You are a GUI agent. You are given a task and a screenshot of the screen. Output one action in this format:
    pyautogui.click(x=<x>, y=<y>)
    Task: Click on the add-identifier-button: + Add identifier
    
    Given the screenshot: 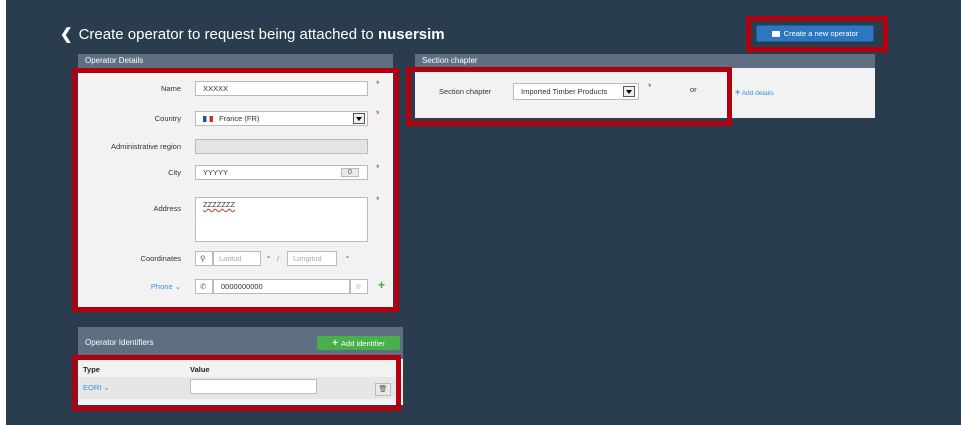 What is the action you would take?
    pyautogui.click(x=358, y=343)
    